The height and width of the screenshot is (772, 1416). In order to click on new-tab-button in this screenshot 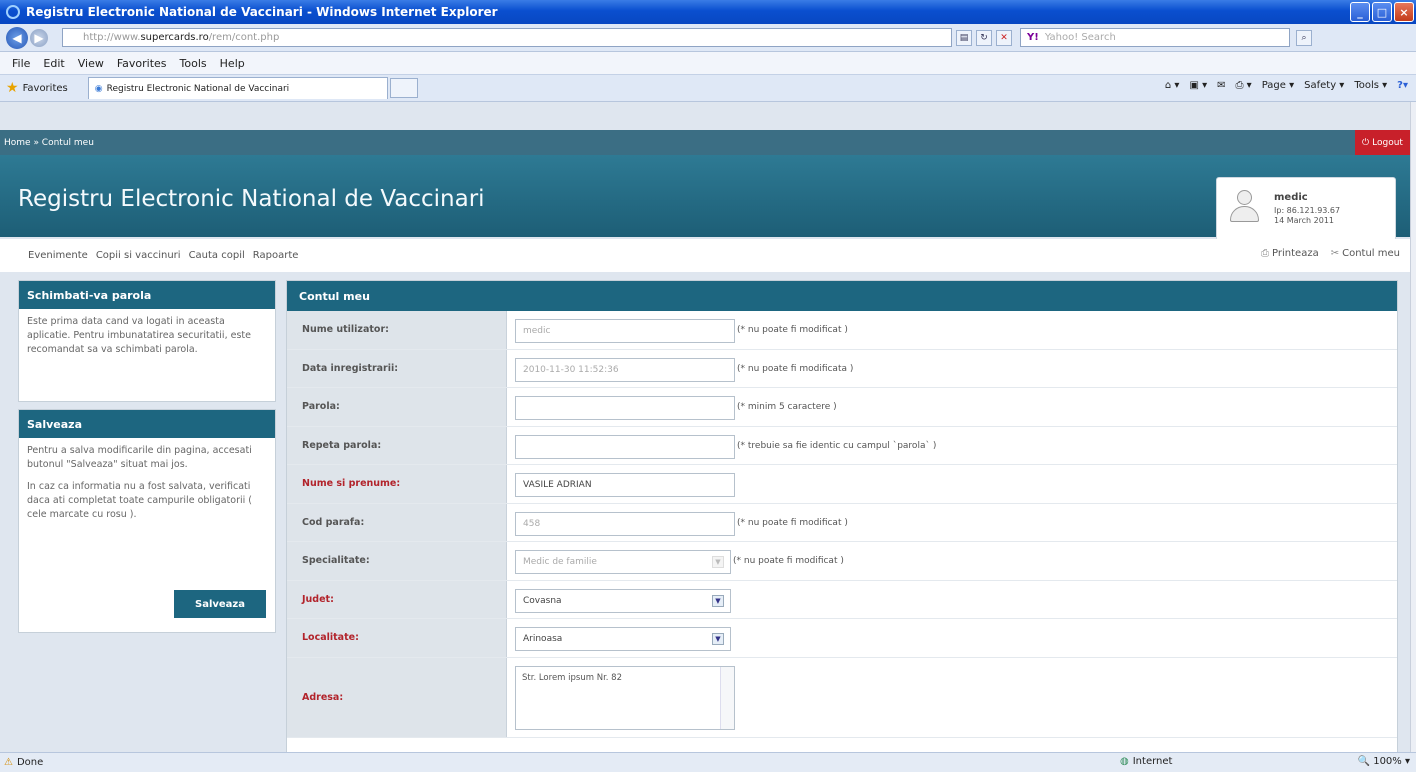, I will do `click(403, 88)`.